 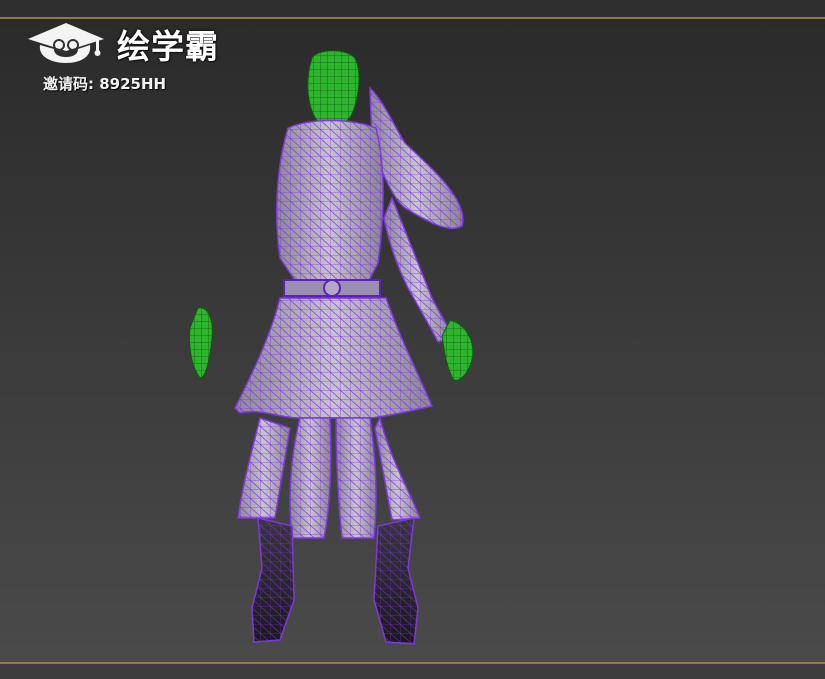 I want to click on legs-mesh, so click(x=333, y=478).